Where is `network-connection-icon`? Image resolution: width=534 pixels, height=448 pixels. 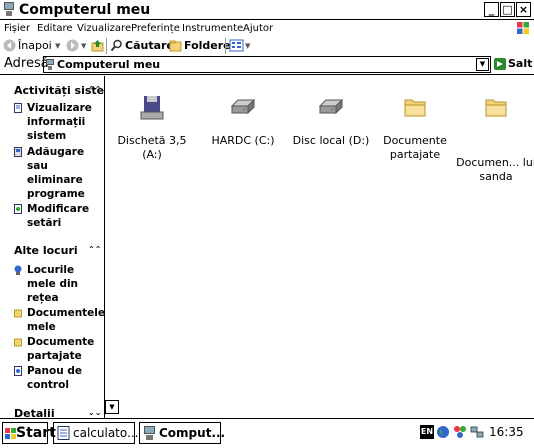
network-connection-icon is located at coordinates (477, 432).